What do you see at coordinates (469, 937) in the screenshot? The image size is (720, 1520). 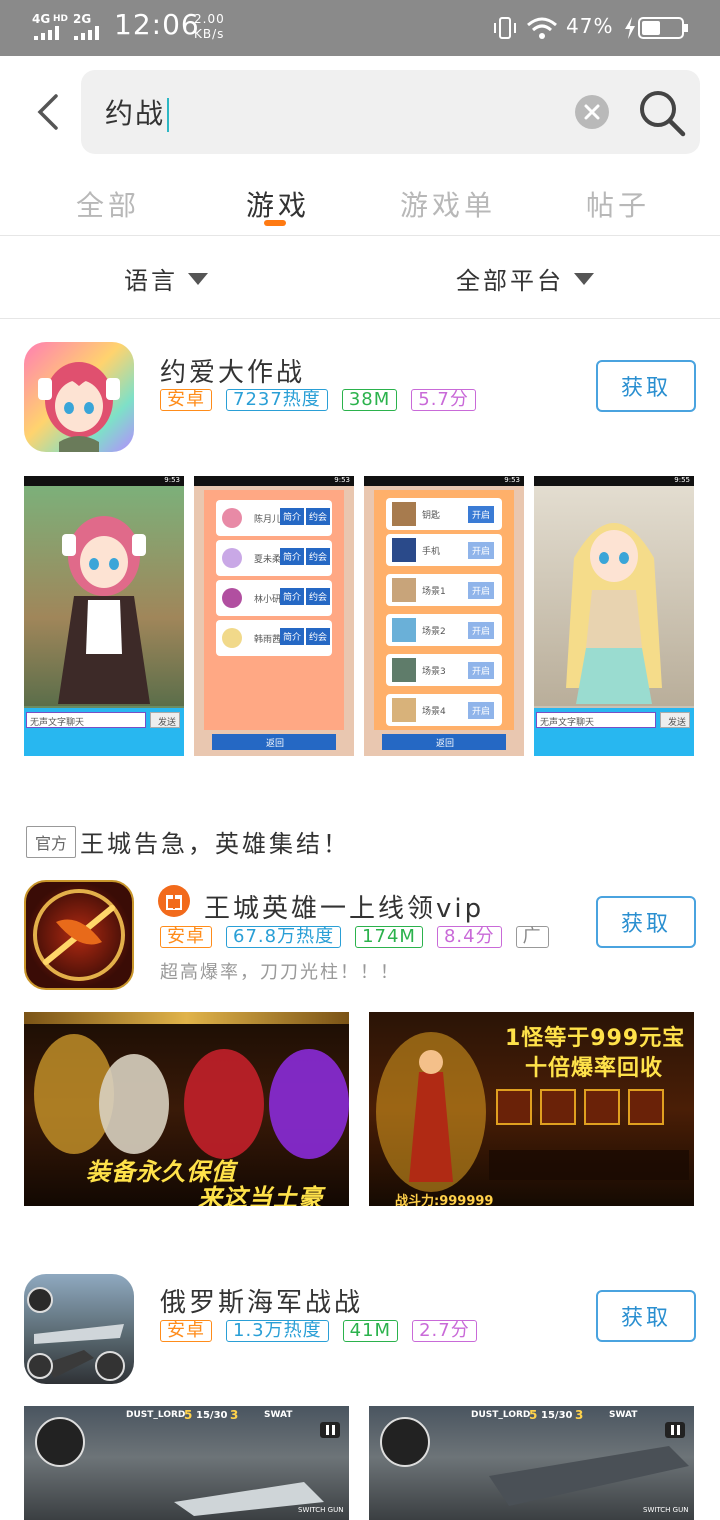 I see `rating-tag: 8.4分` at bounding box center [469, 937].